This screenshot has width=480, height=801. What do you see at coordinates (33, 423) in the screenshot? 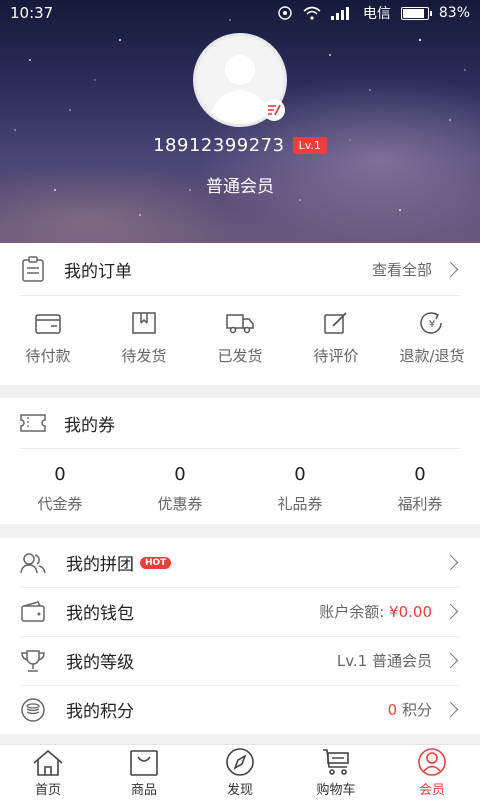
I see `ticket-icon` at bounding box center [33, 423].